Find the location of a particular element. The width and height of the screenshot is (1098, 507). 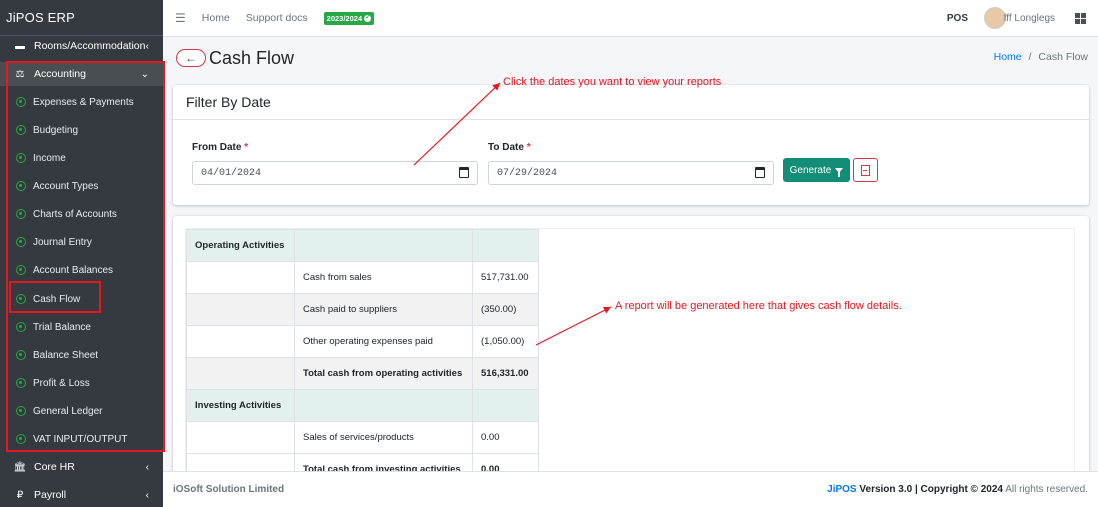

sidebar-item-label: Accounting is located at coordinates (60, 74).